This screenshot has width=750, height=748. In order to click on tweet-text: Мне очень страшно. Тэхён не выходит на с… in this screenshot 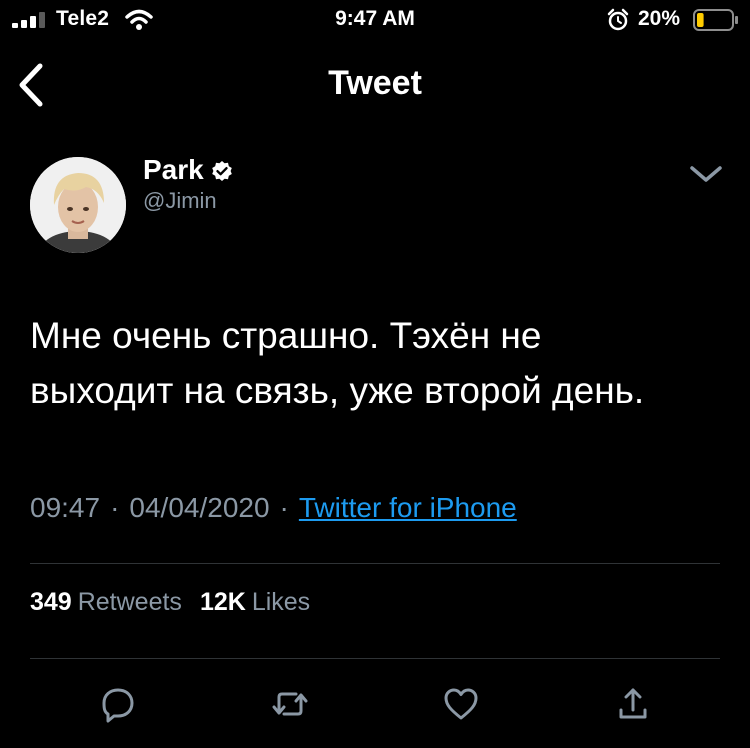, I will do `click(337, 363)`.